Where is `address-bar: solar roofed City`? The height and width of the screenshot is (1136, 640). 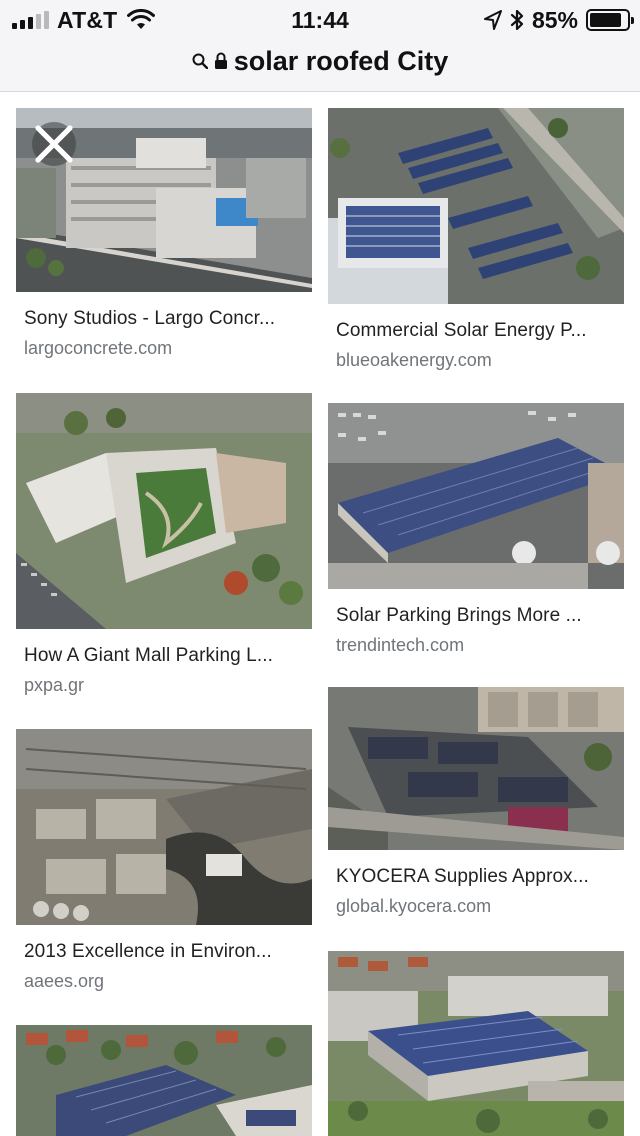 address-bar: solar roofed City is located at coordinates (320, 61).